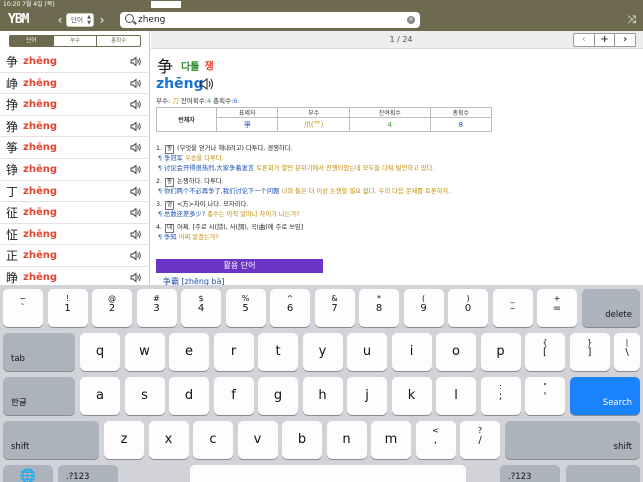  I want to click on letter-key: b, so click(302, 440).